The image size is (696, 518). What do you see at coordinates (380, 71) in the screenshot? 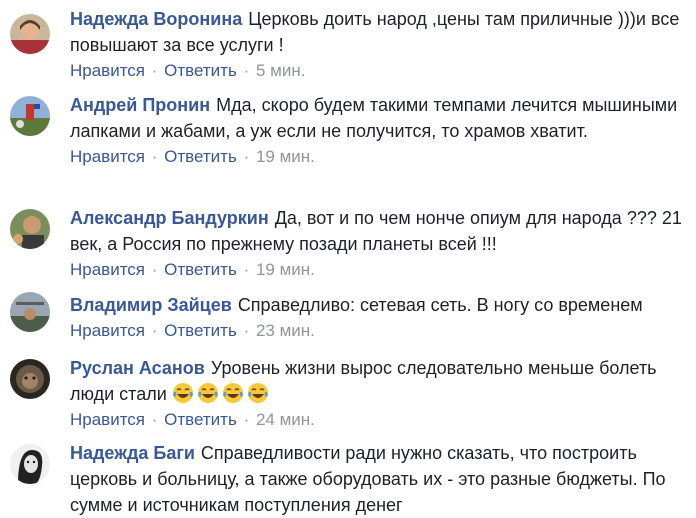
I see `comment-actions: Нравится · Ответить · 5 мин.` at bounding box center [380, 71].